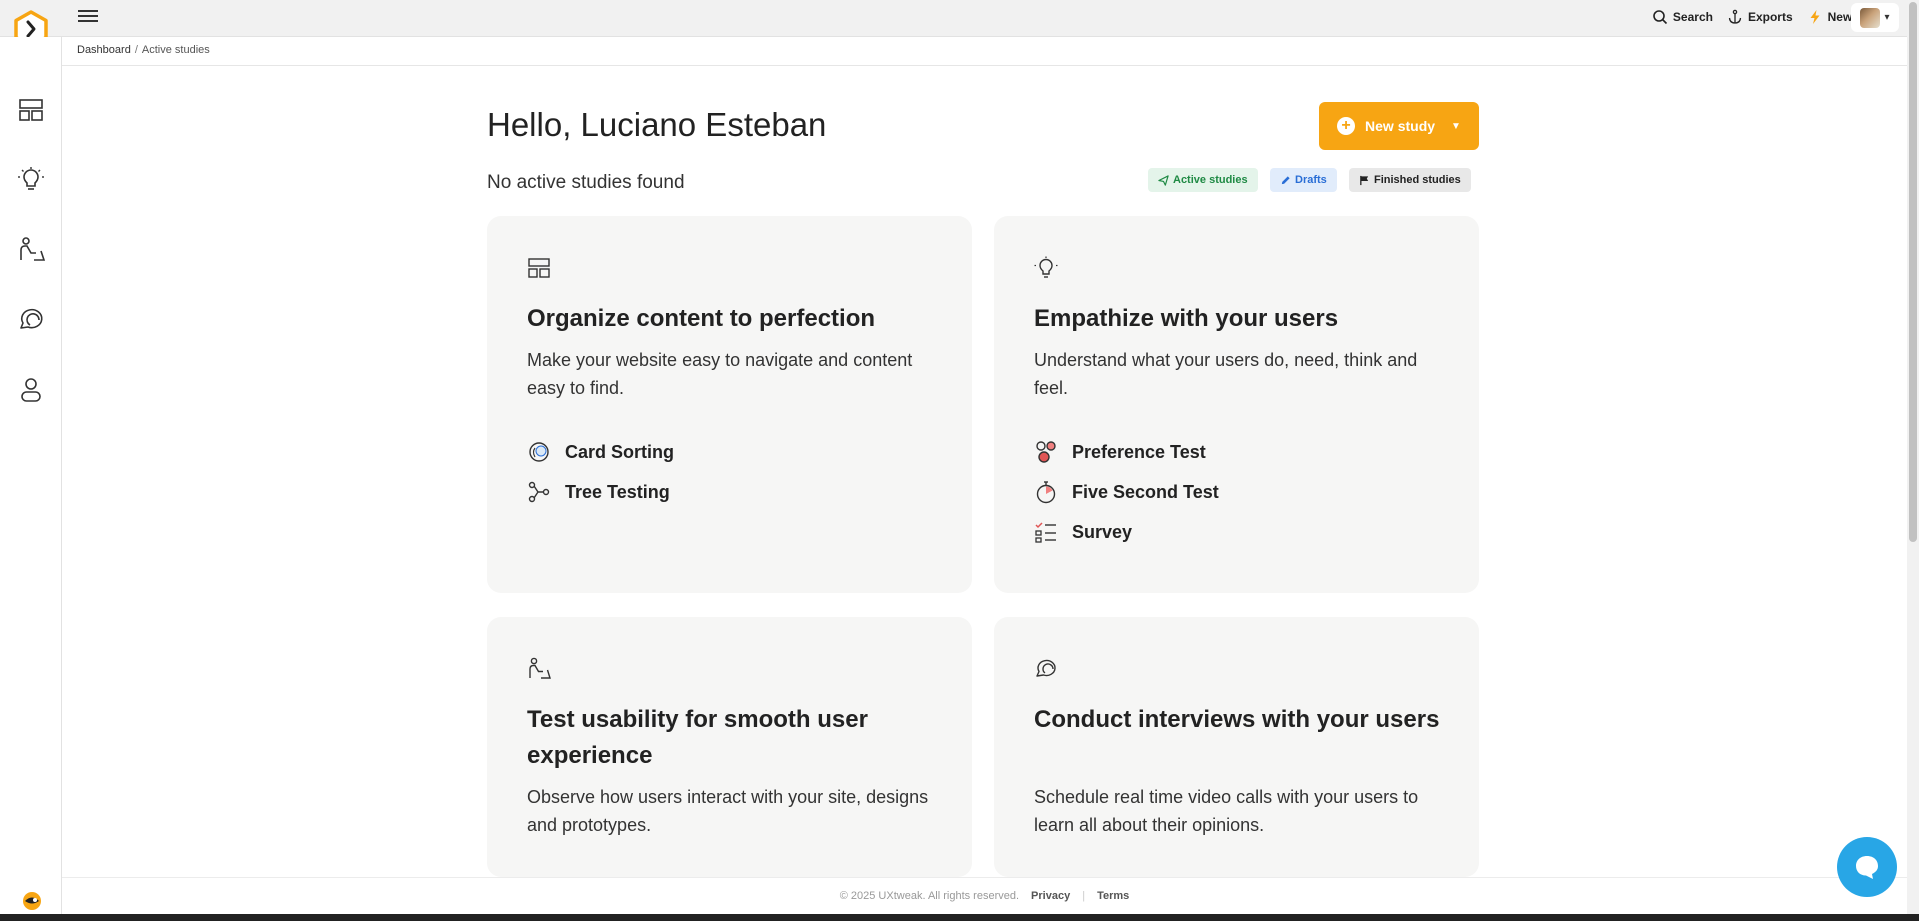 The height and width of the screenshot is (921, 1919). I want to click on top-header: Search Exports News ▾, so click(953, 18).